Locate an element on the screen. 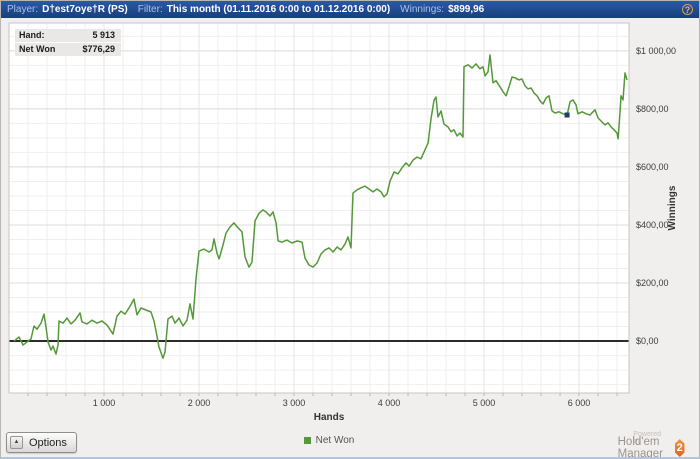 The width and height of the screenshot is (700, 459). x-tick-label: 3 000 is located at coordinates (294, 403).